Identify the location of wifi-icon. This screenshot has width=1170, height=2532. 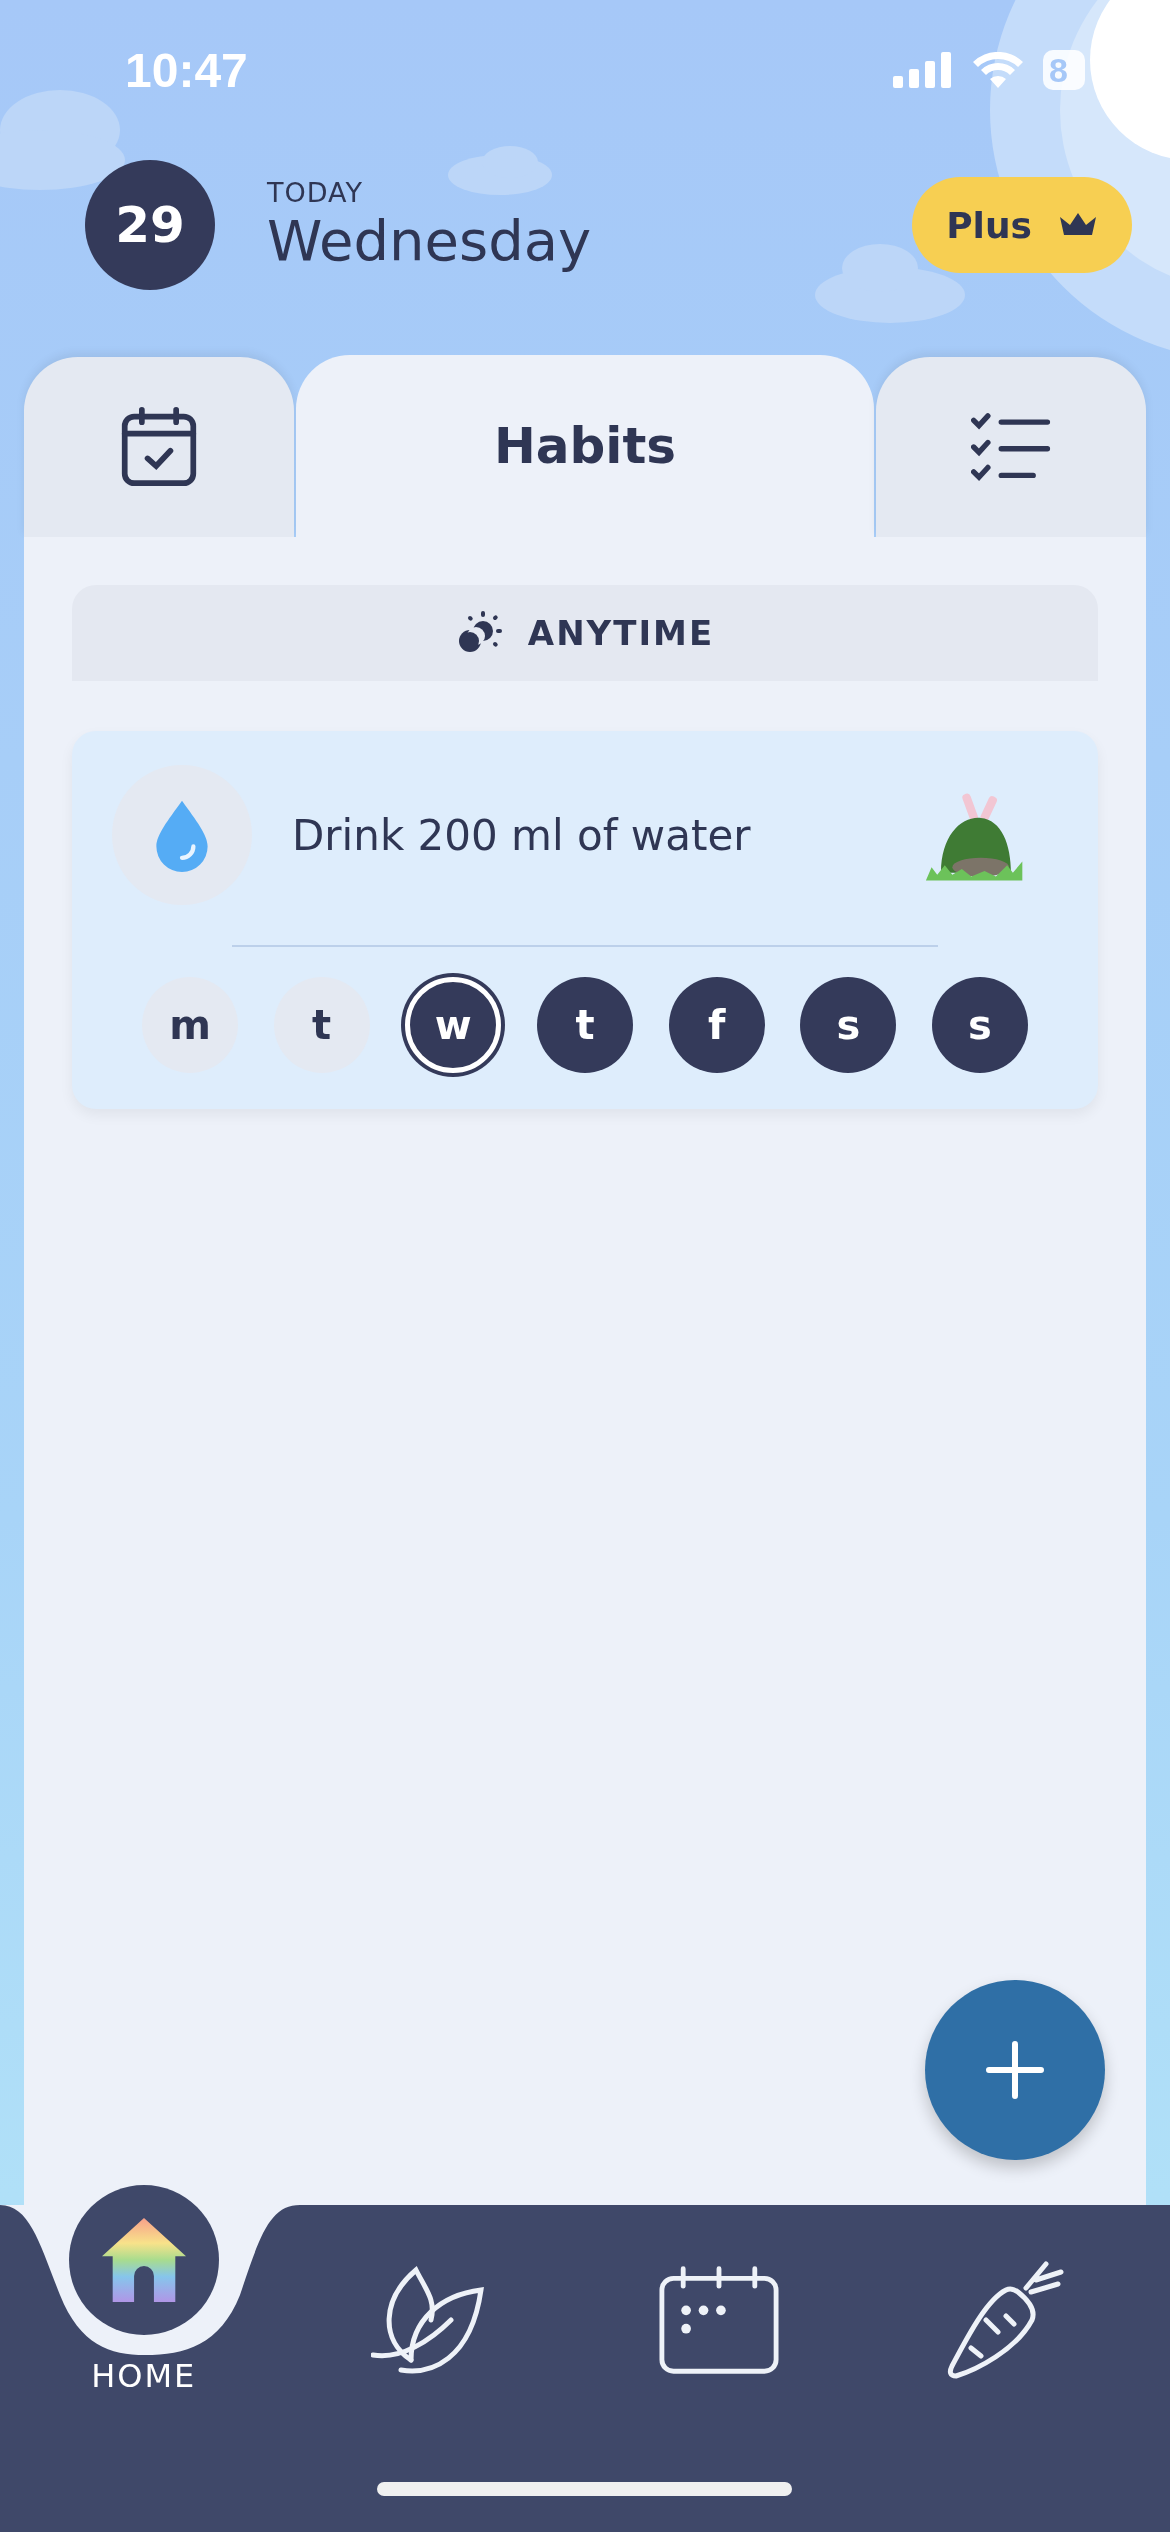
(998, 70).